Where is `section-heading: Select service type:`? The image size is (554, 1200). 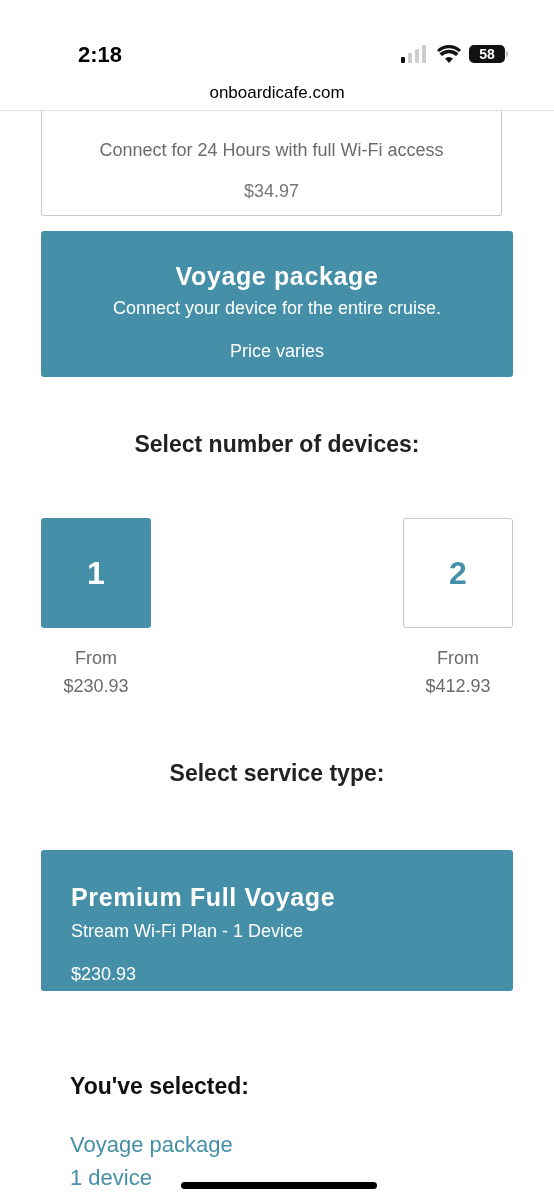 section-heading: Select service type: is located at coordinates (277, 773).